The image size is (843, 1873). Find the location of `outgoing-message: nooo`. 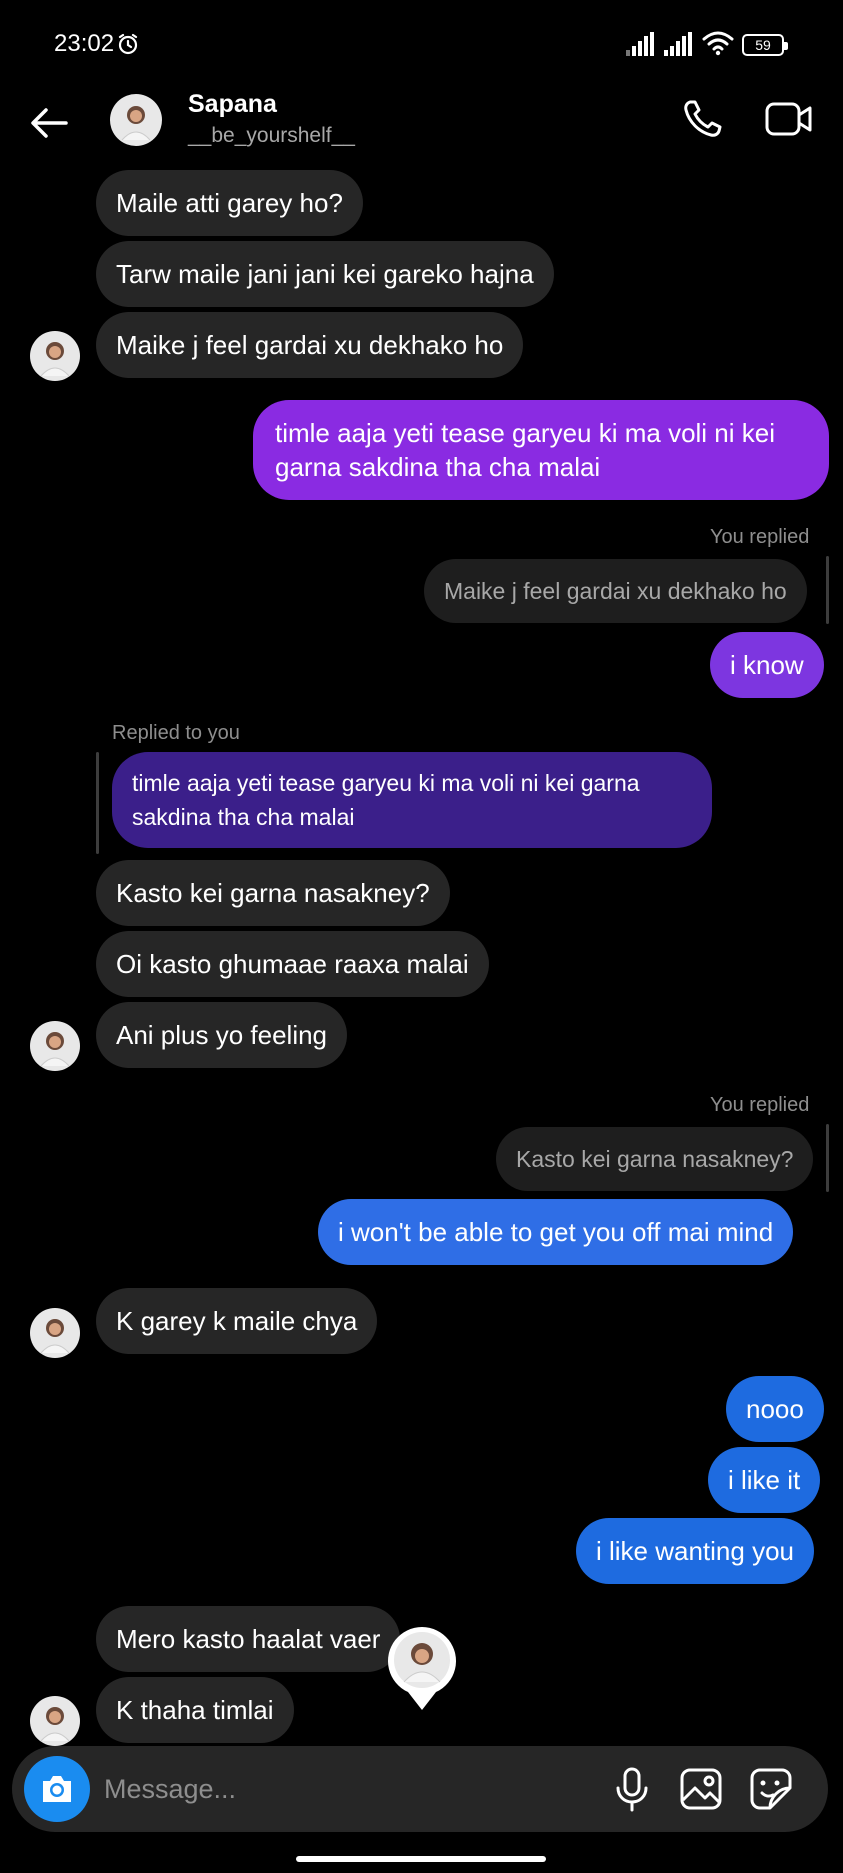

outgoing-message: nooo is located at coordinates (775, 1409).